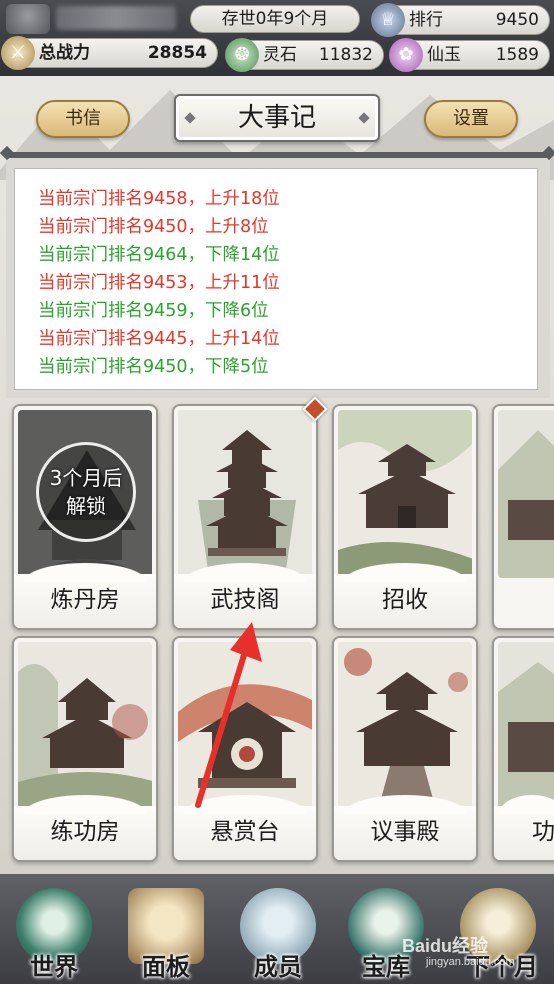  Describe the element at coordinates (445, 946) in the screenshot. I see `watermark-logo: Baidu经验` at that location.